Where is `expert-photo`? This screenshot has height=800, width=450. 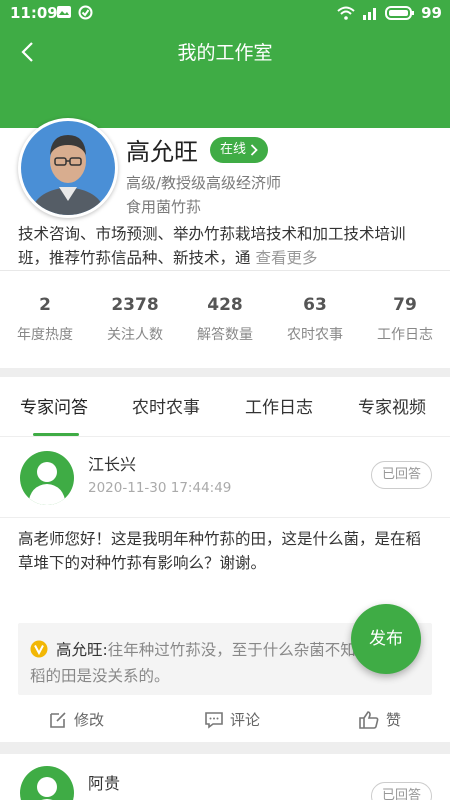 expert-photo is located at coordinates (68, 168).